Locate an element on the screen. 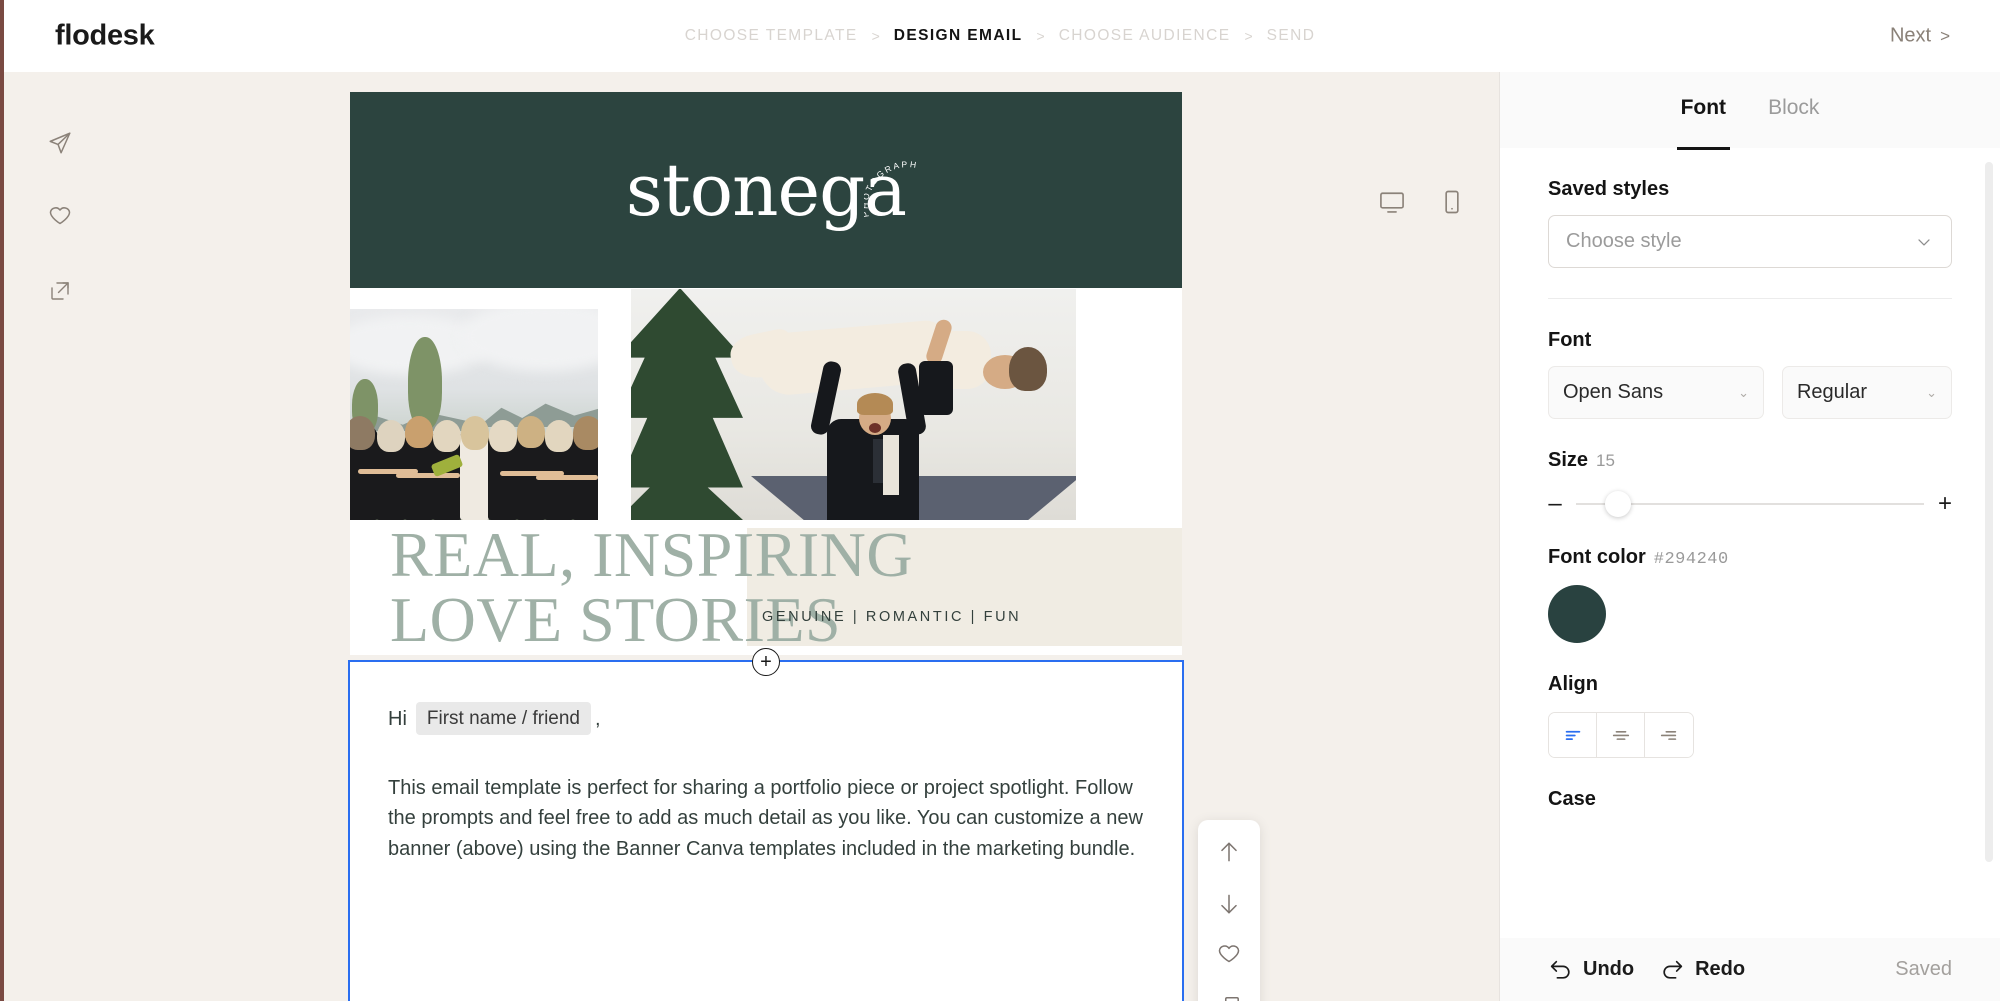 This screenshot has width=2000, height=1001. align-center-button is located at coordinates (1621, 735).